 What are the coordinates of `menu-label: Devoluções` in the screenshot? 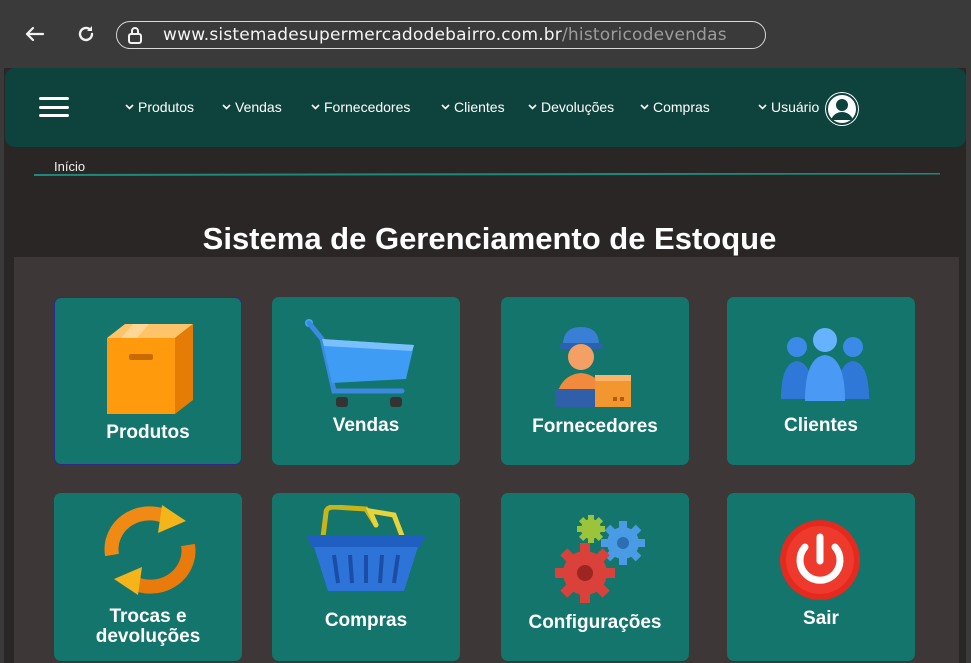 It's located at (578, 107).